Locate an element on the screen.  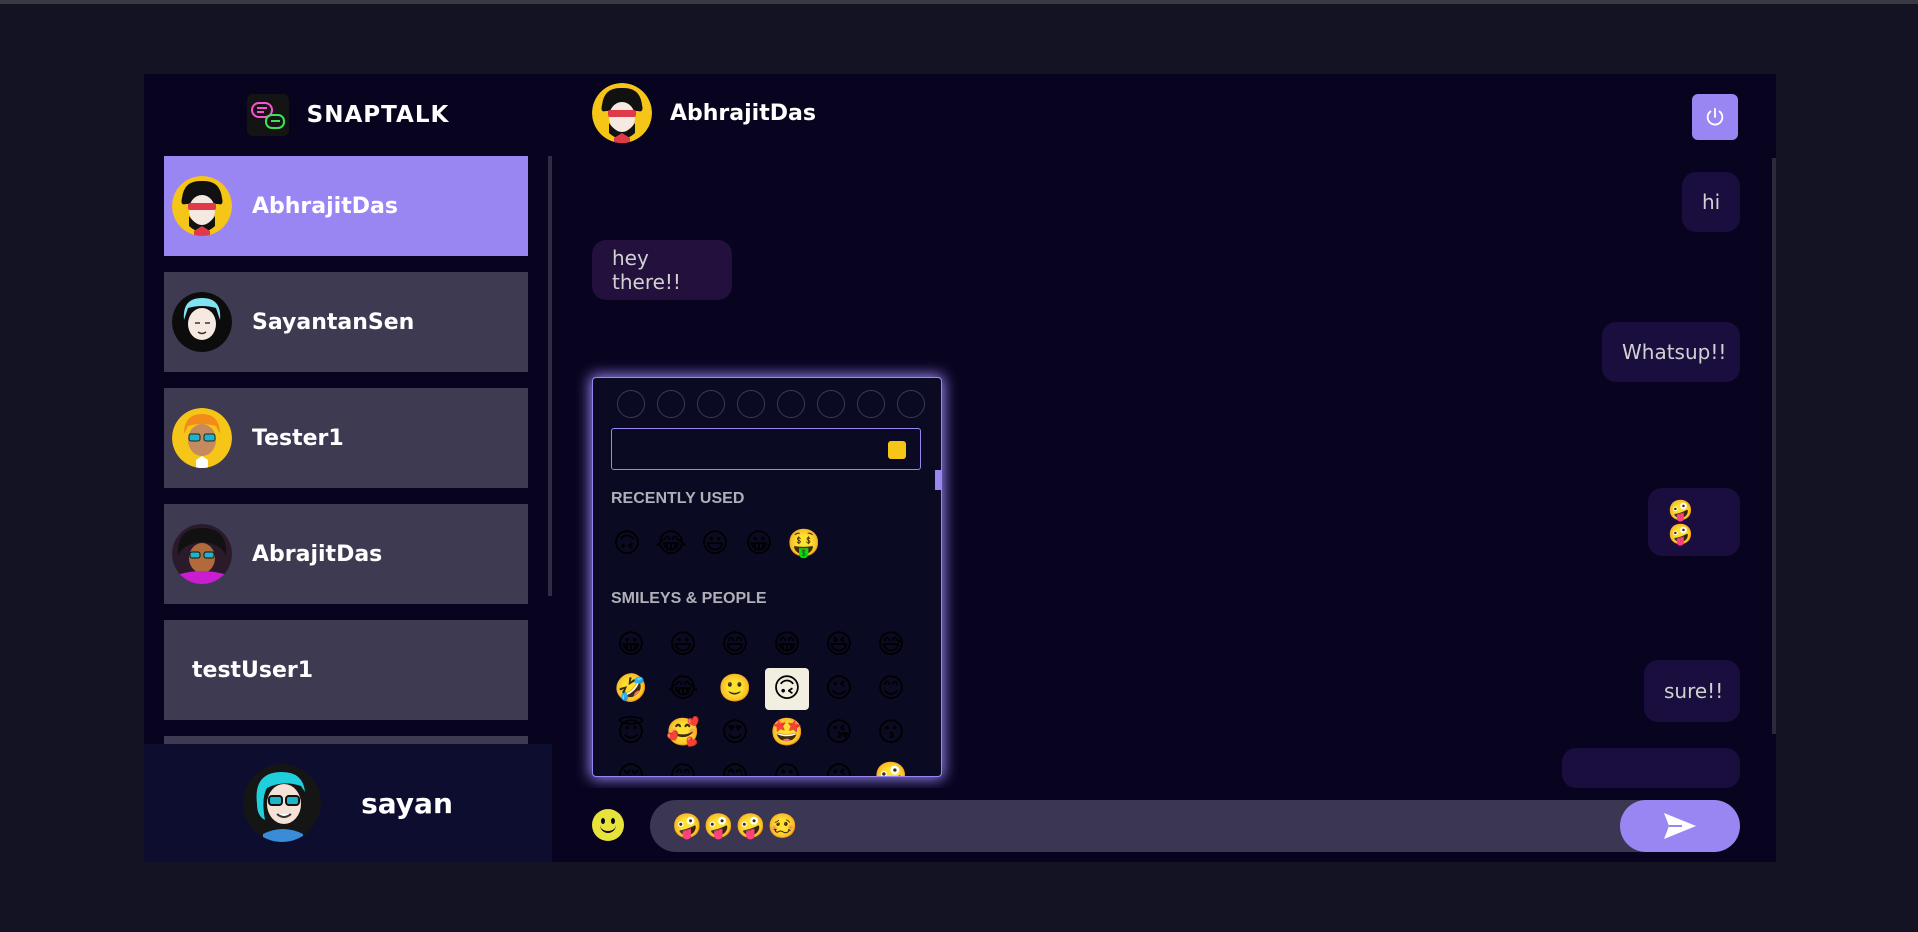
emoji-picker-scrollbar is located at coordinates (938, 480).